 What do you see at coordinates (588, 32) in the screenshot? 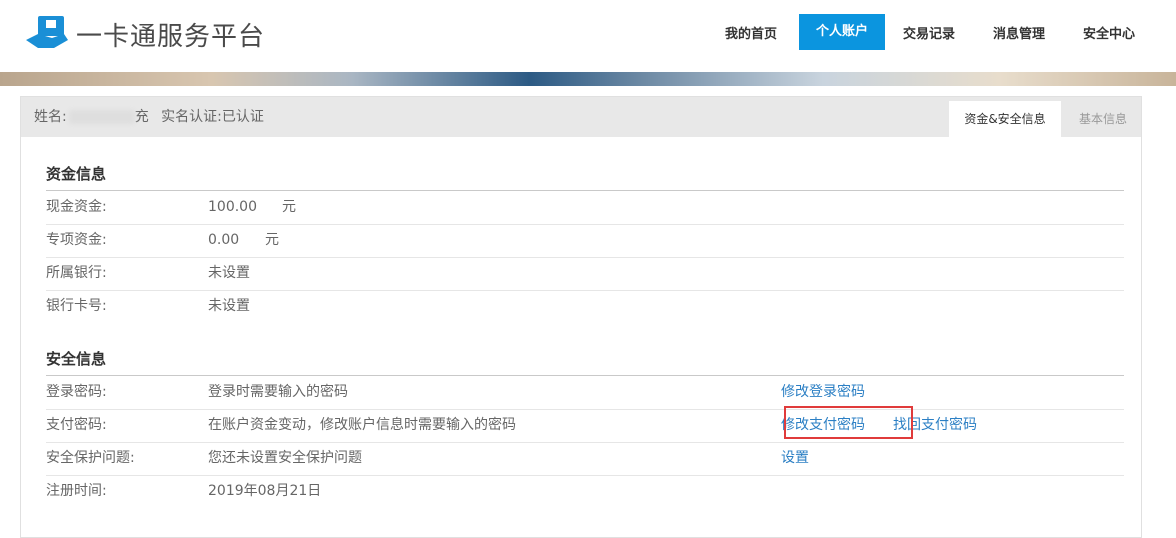
I see `main-nav: 我的首页 个人账户 交易记录 消息管理 安全中心` at bounding box center [588, 32].